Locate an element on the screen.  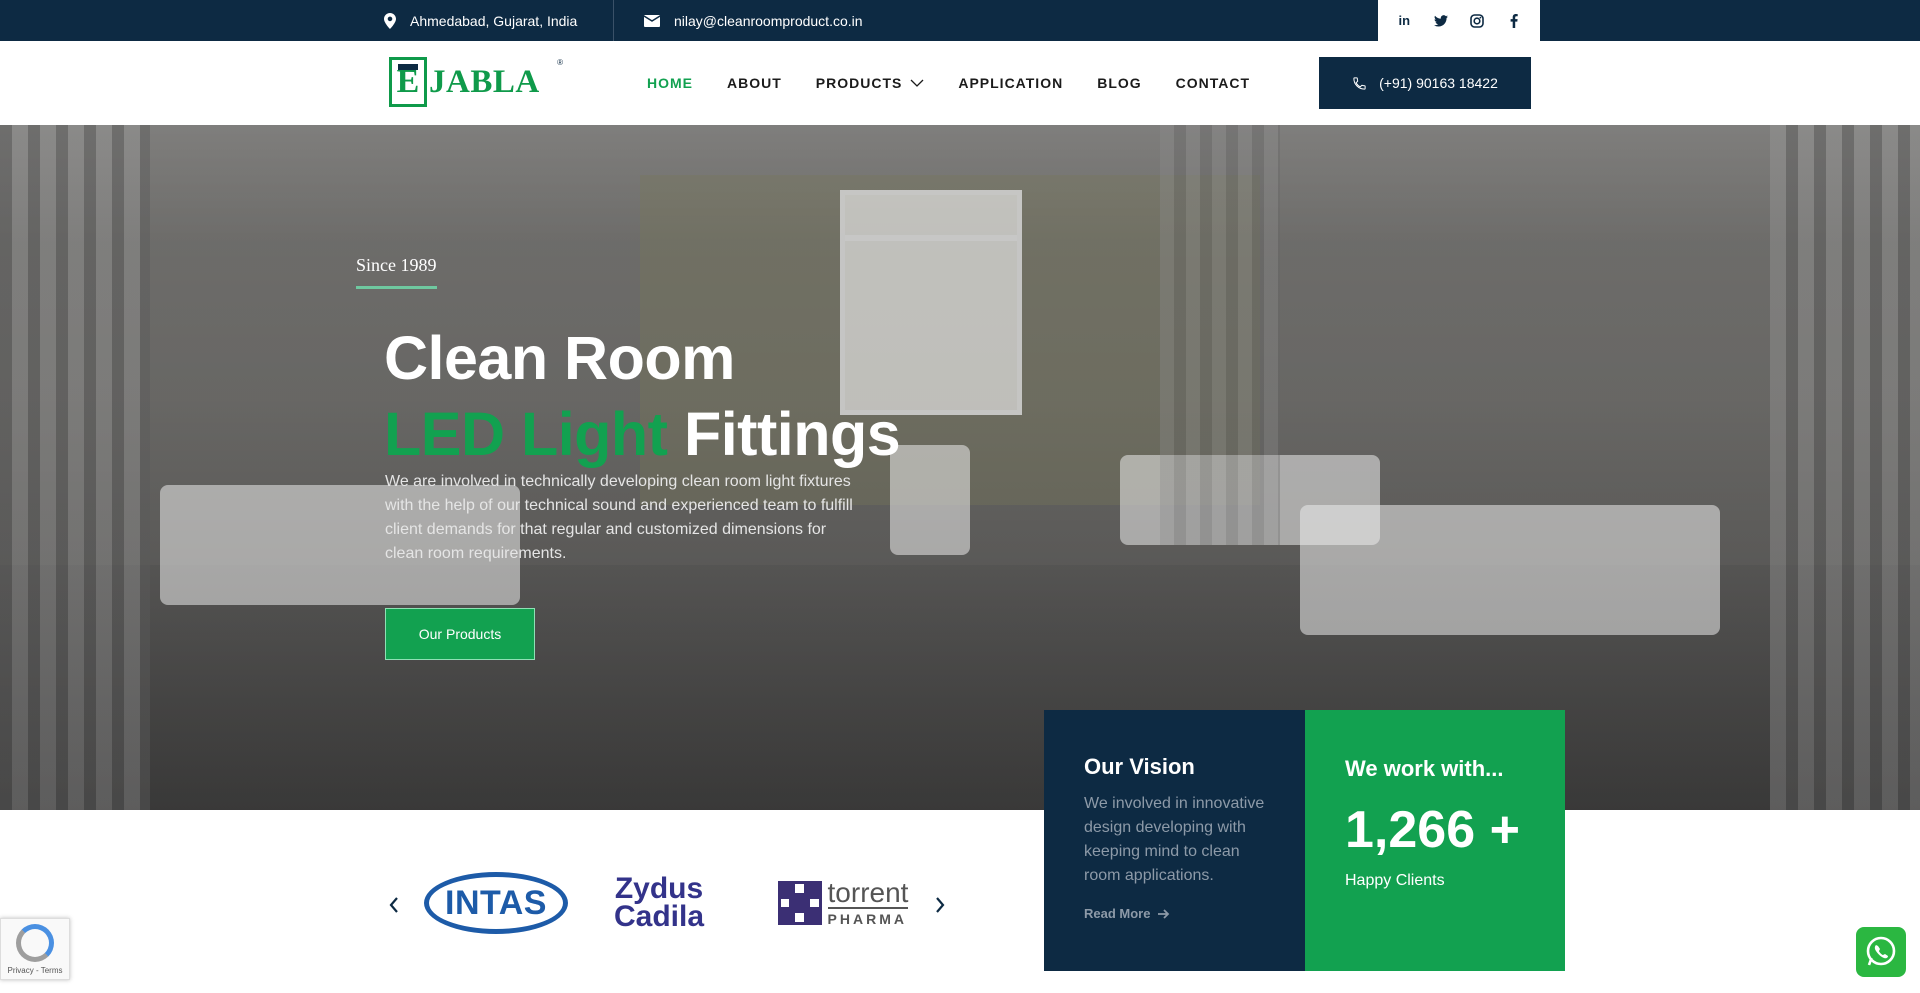
map-pin-icon is located at coordinates (390, 20).